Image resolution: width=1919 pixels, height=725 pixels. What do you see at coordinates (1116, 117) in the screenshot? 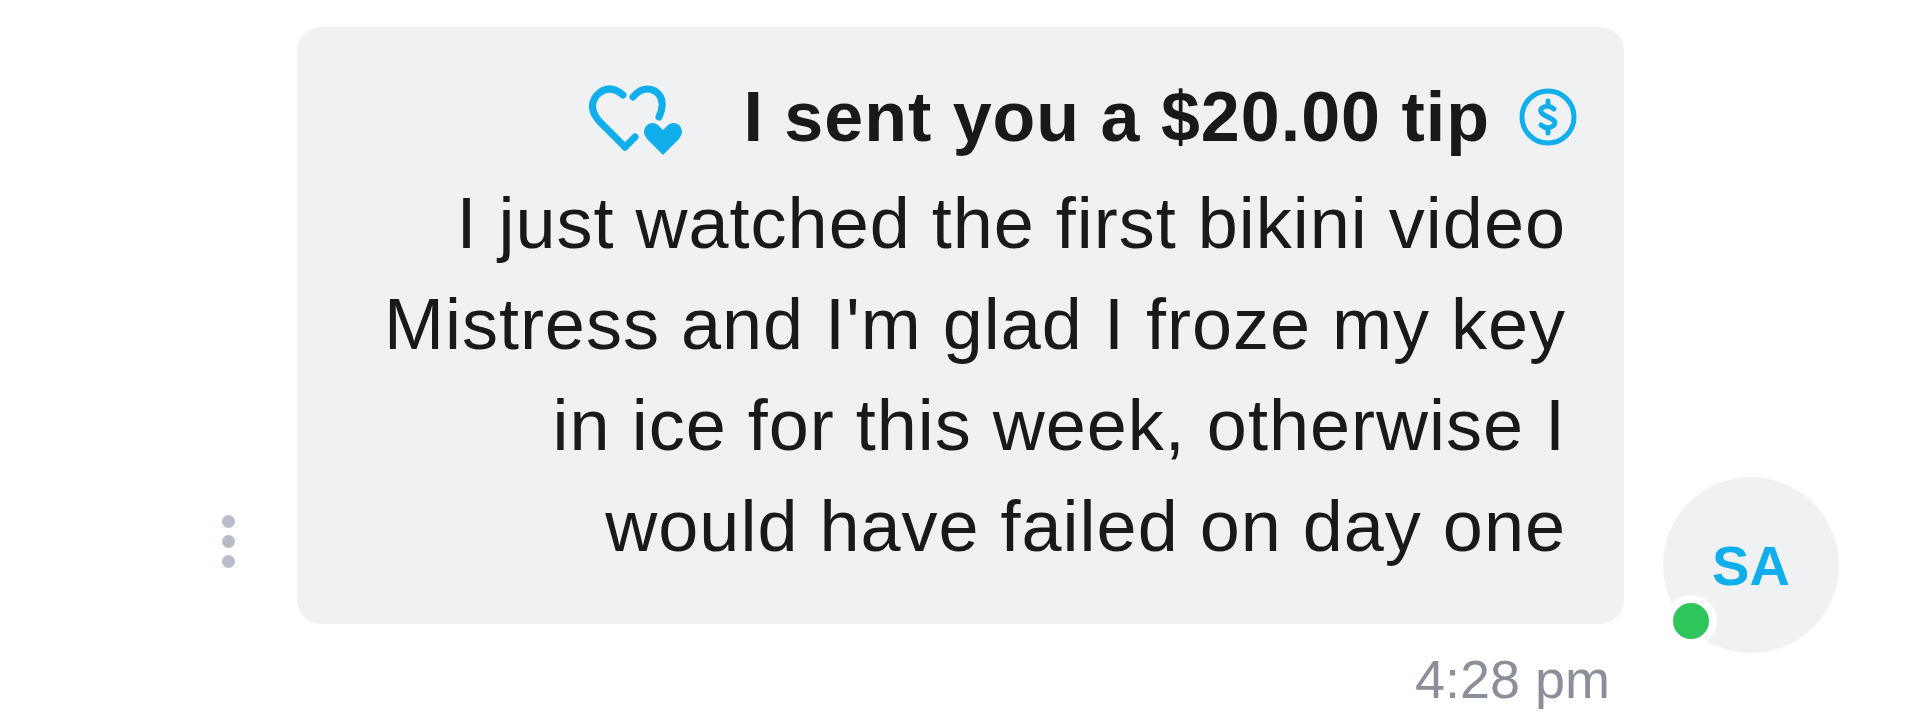
I see `tip-title: I sent you a $20.00 tip` at bounding box center [1116, 117].